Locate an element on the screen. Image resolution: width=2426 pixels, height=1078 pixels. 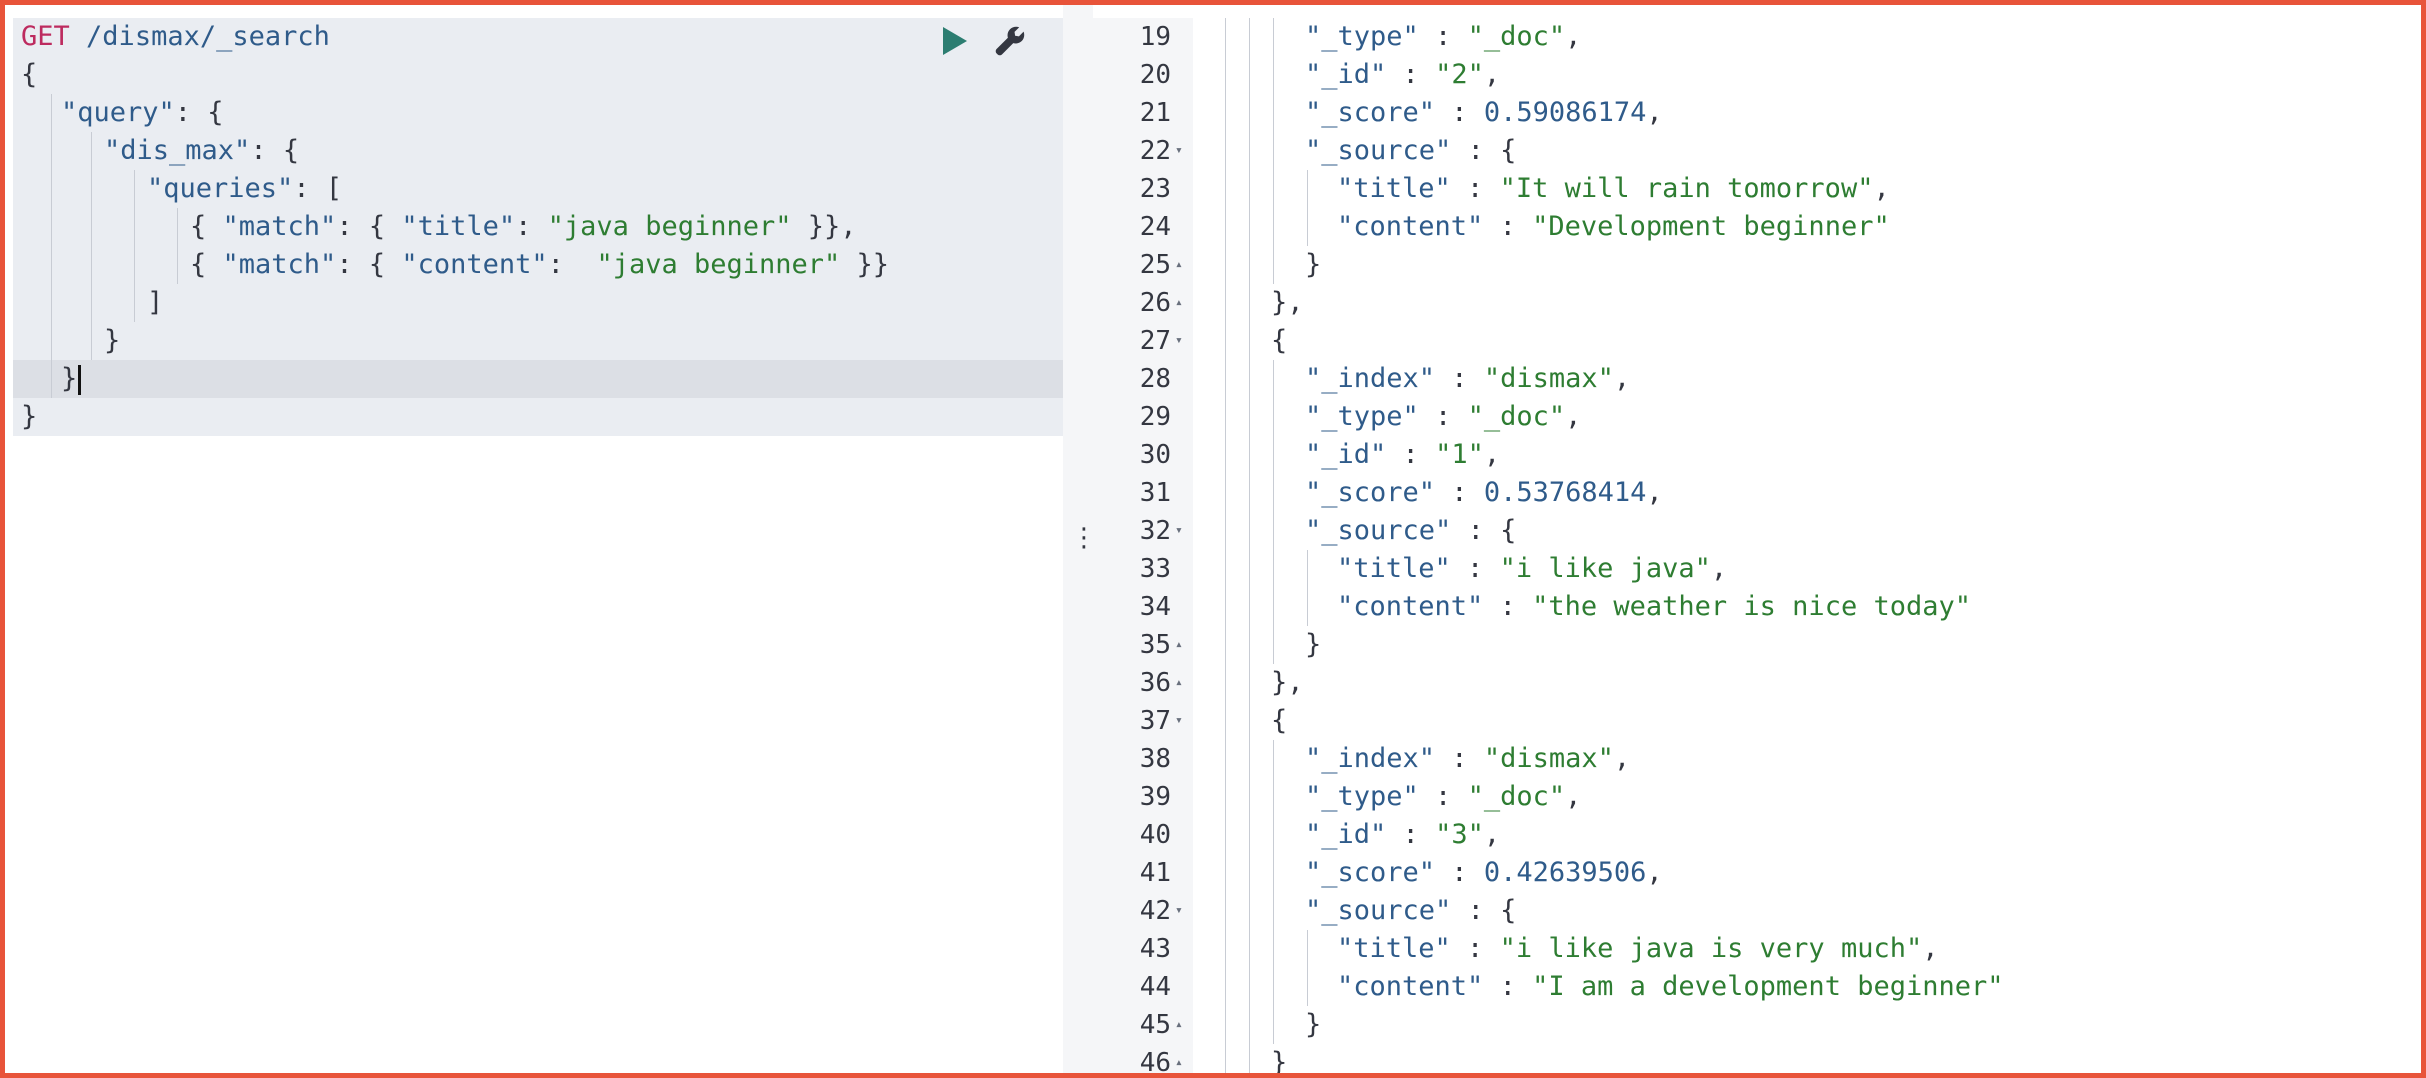
response-code-text: "_score" : 0.42639506, is located at coordinates (1443, 873).